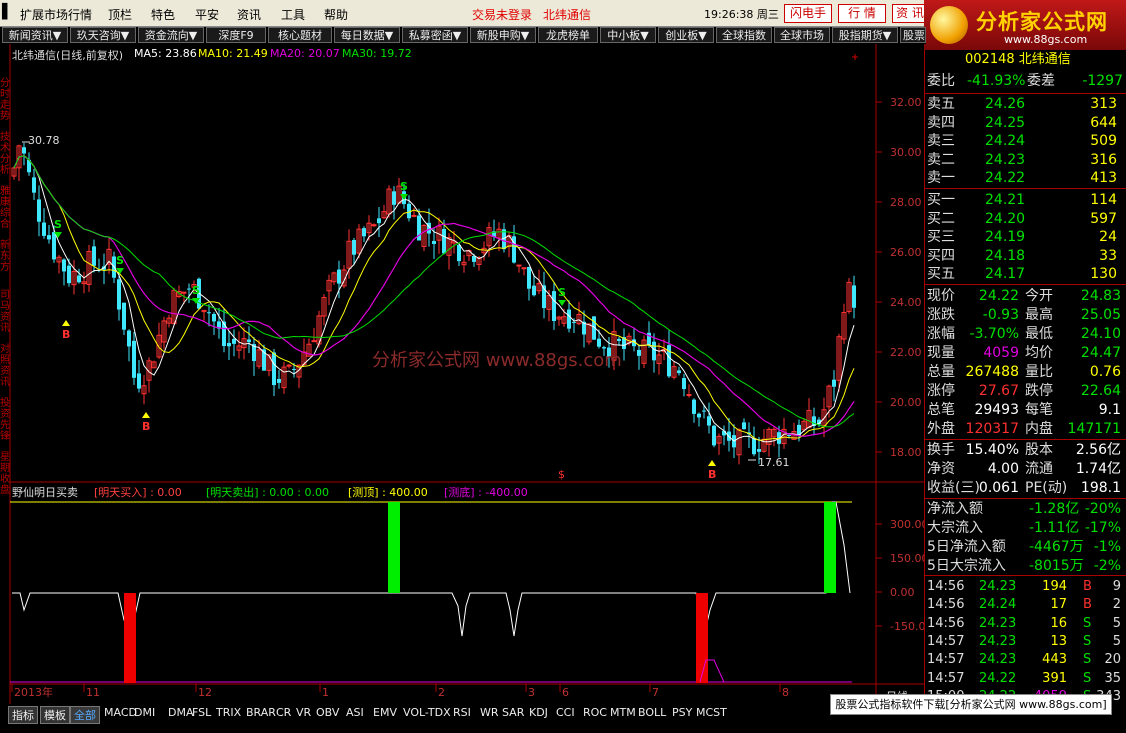 This screenshot has height=733, width=1126. I want to click on weicha-value: -1297, so click(1102, 81).